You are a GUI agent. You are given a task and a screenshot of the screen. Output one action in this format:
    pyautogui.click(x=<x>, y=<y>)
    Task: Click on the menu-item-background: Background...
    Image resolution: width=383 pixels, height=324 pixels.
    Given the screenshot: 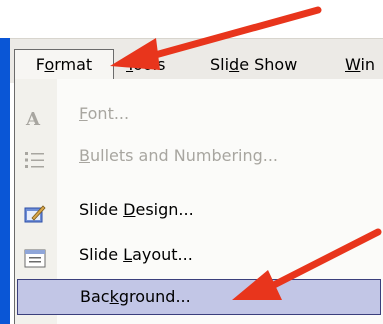 What is the action you would take?
    pyautogui.click(x=199, y=297)
    